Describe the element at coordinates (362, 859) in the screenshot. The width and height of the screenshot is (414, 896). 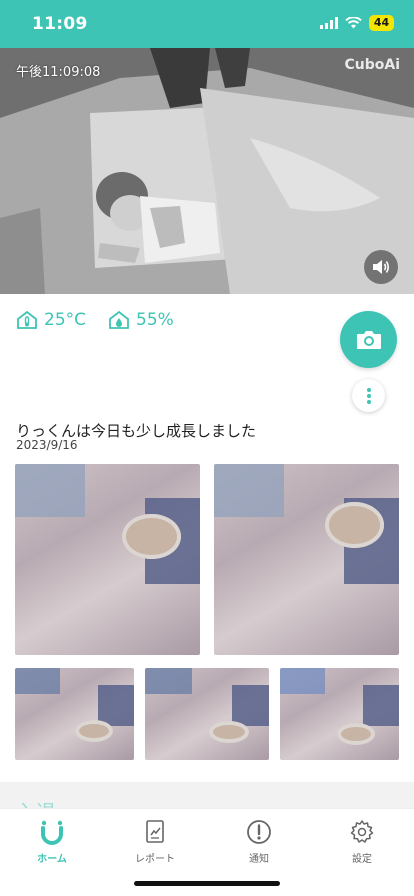
I see `tab-label: 設定` at that location.